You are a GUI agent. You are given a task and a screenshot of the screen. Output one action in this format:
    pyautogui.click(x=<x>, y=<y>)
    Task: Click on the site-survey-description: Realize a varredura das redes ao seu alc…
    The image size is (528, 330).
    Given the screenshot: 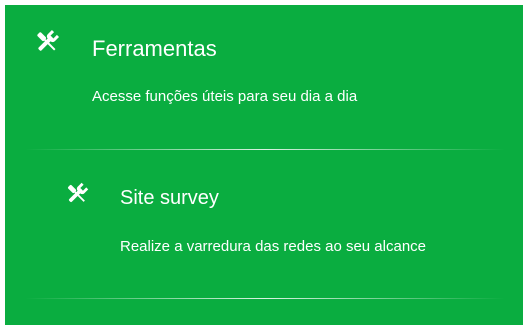 What is the action you would take?
    pyautogui.click(x=273, y=246)
    